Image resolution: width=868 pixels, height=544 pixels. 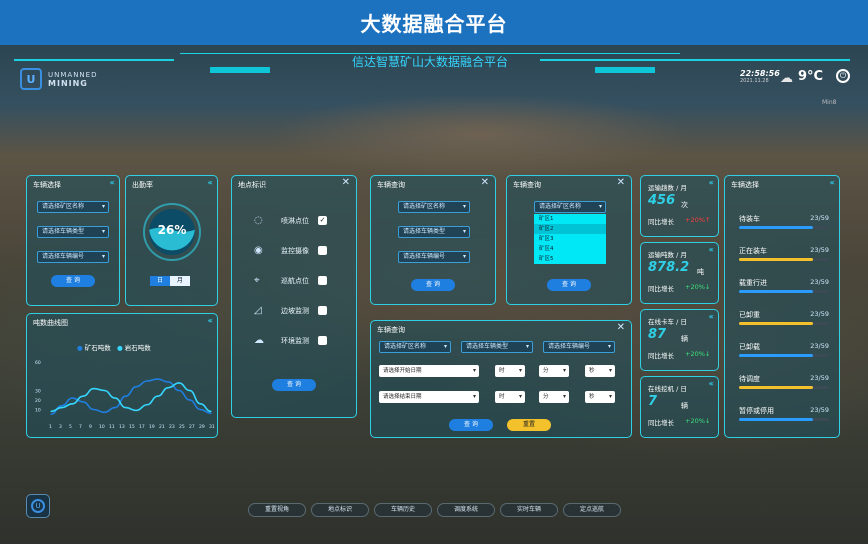 I want to click on home-button: U, so click(x=38, y=506).